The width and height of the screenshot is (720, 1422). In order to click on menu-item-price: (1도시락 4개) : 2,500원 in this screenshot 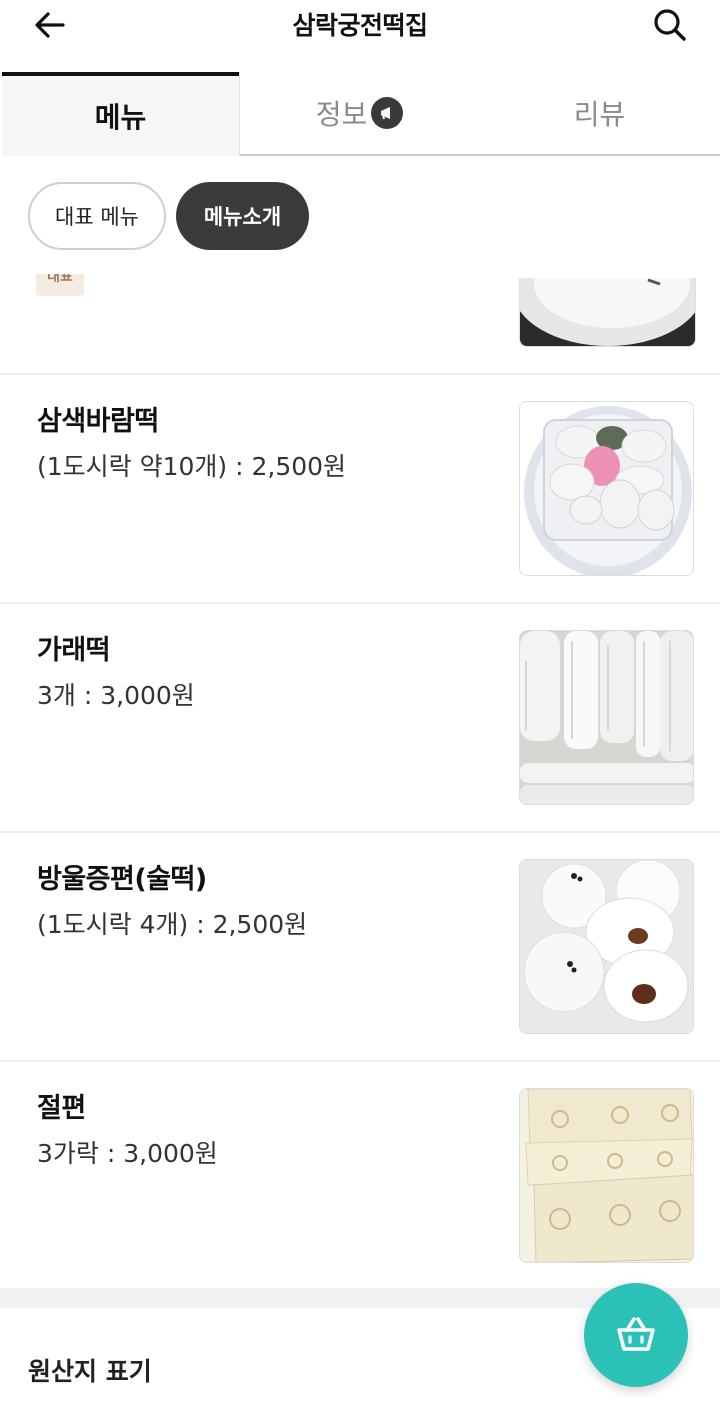, I will do `click(172, 924)`.